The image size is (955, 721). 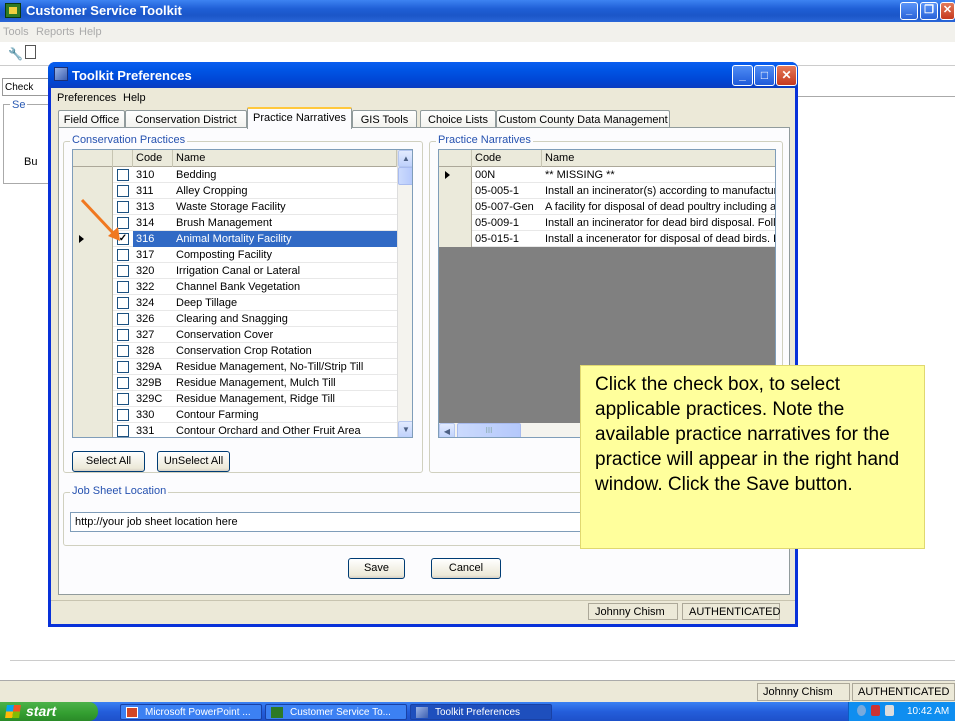 What do you see at coordinates (145, 191) in the screenshot?
I see `practice-code: 311` at bounding box center [145, 191].